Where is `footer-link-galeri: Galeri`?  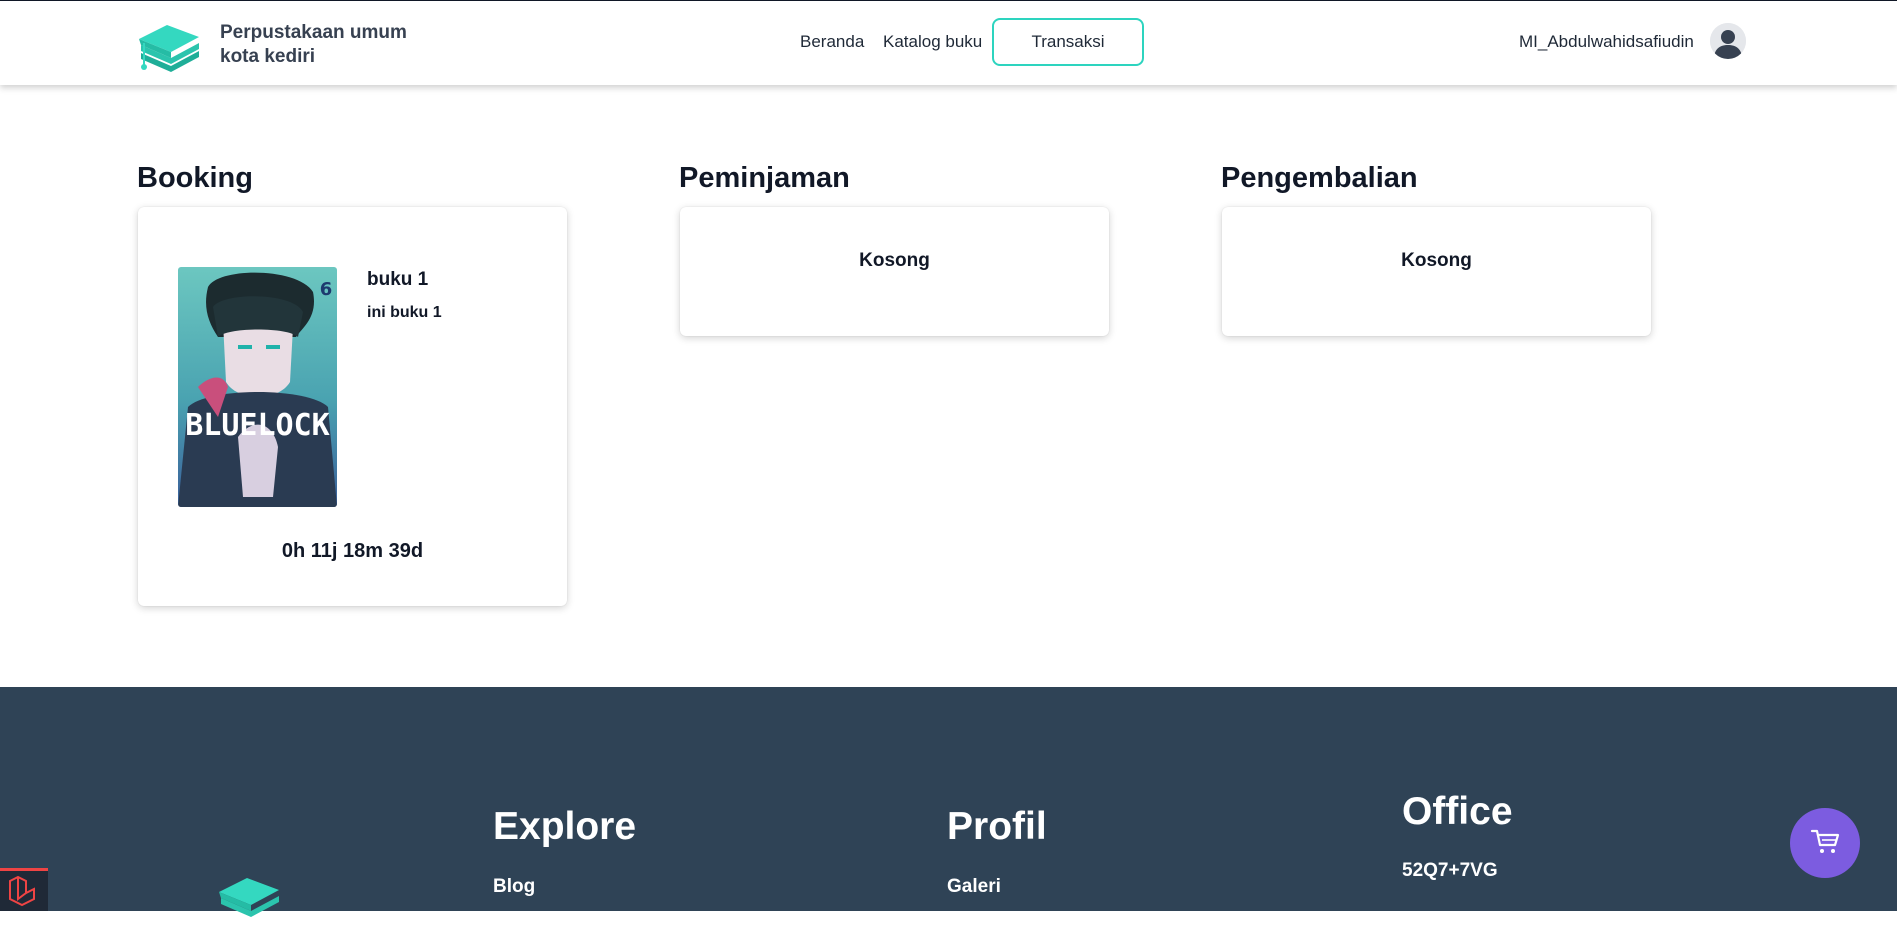 footer-link-galeri: Galeri is located at coordinates (974, 887).